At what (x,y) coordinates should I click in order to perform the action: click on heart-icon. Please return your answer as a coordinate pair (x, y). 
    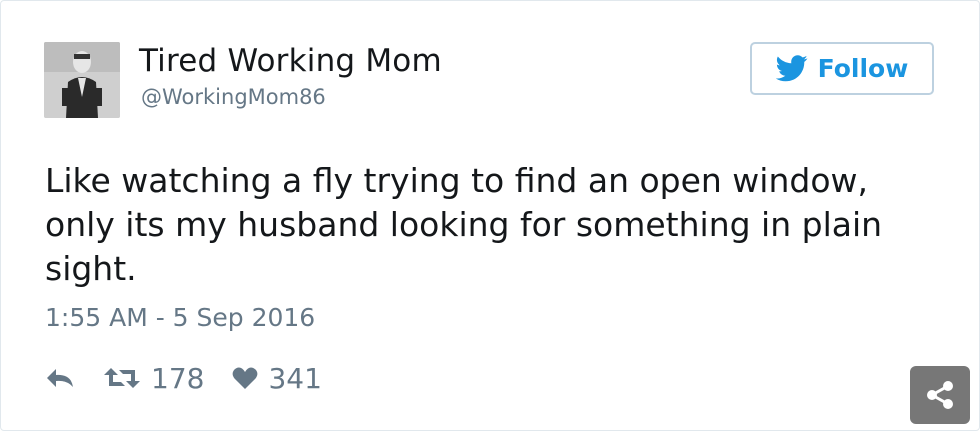
    Looking at the image, I should click on (245, 378).